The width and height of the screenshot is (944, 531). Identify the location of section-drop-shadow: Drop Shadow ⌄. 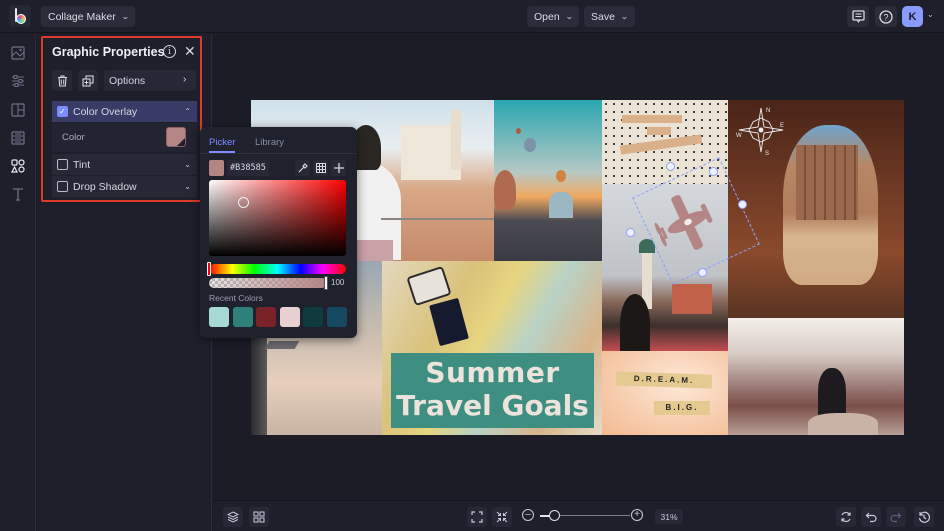
(124, 186).